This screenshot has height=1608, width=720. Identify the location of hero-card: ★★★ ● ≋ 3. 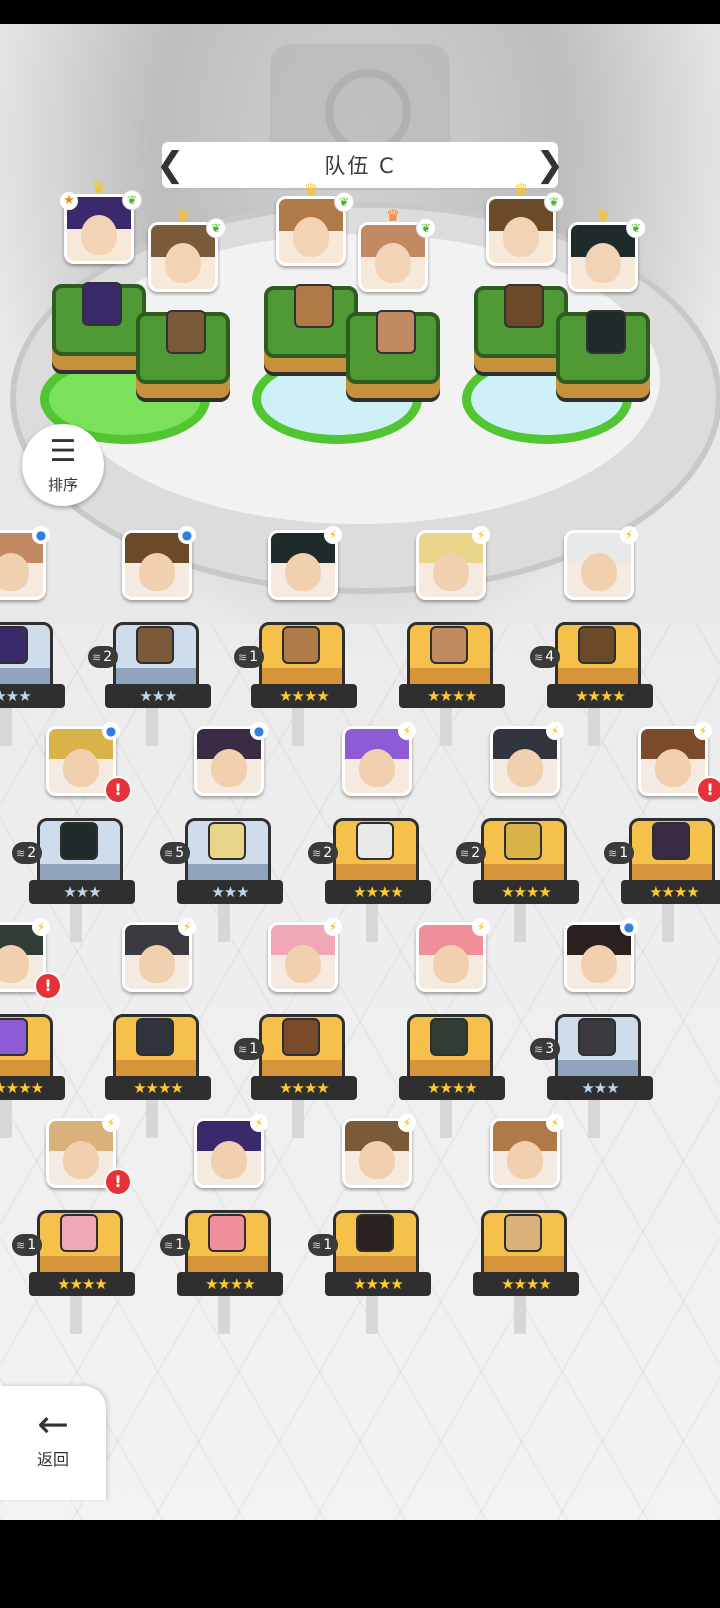
(591, 1028).